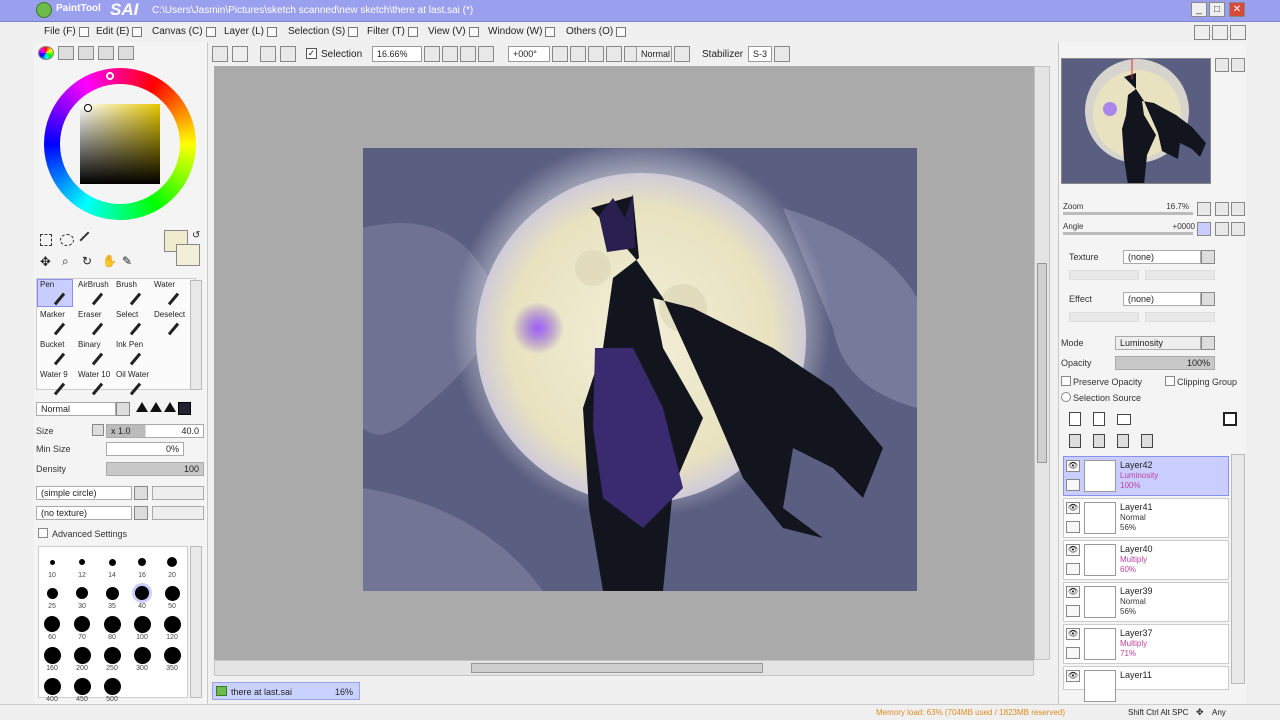  Describe the element at coordinates (1104, 317) in the screenshot. I see `effect-width-field` at that location.